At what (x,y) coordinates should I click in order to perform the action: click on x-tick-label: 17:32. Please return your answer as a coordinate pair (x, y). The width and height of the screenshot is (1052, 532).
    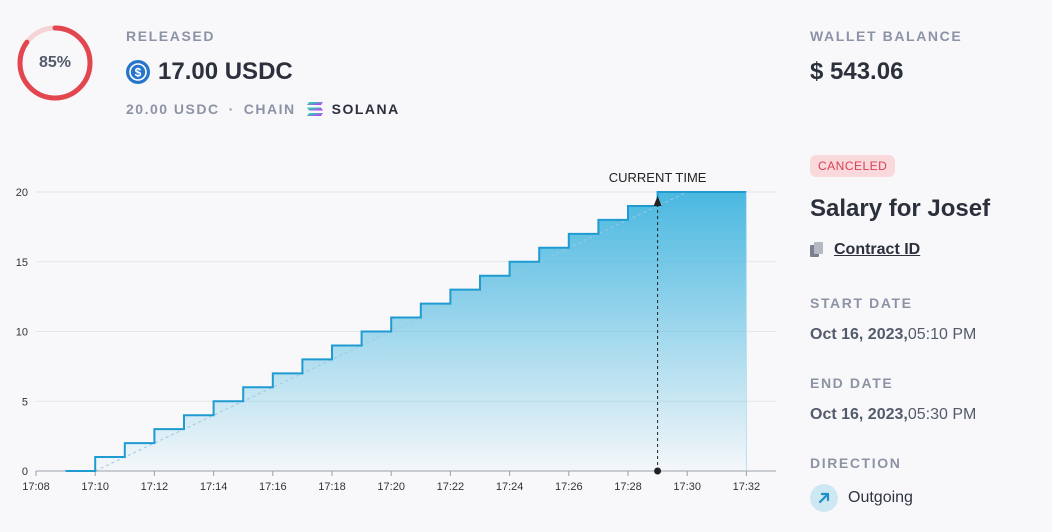
    Looking at the image, I should click on (747, 487).